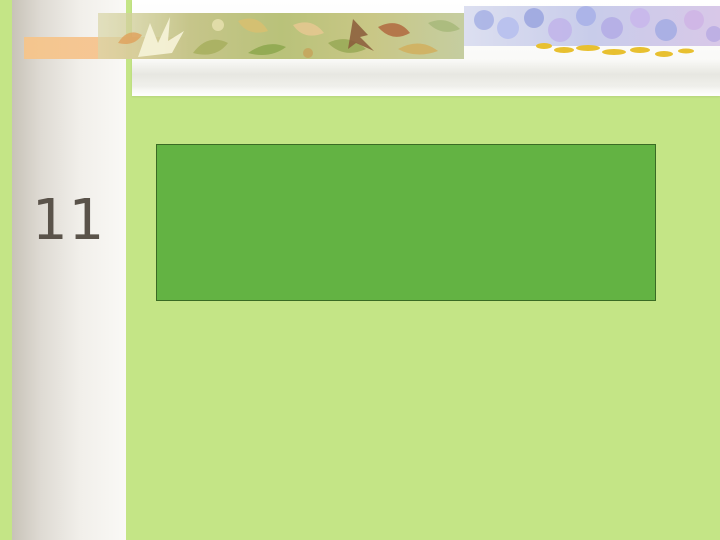  I want to click on header-panel-shadow, so click(426, 75).